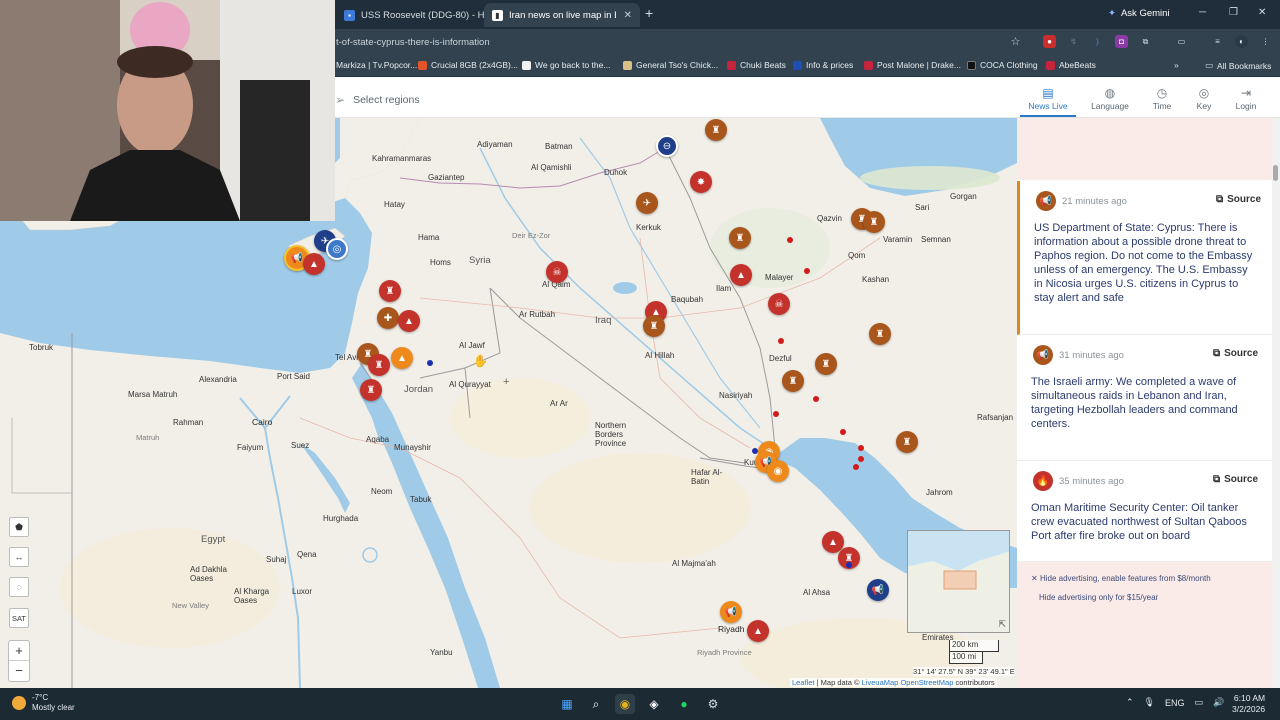 The width and height of the screenshot is (1280, 720). I want to click on star-icon: ☆, so click(1015, 41).